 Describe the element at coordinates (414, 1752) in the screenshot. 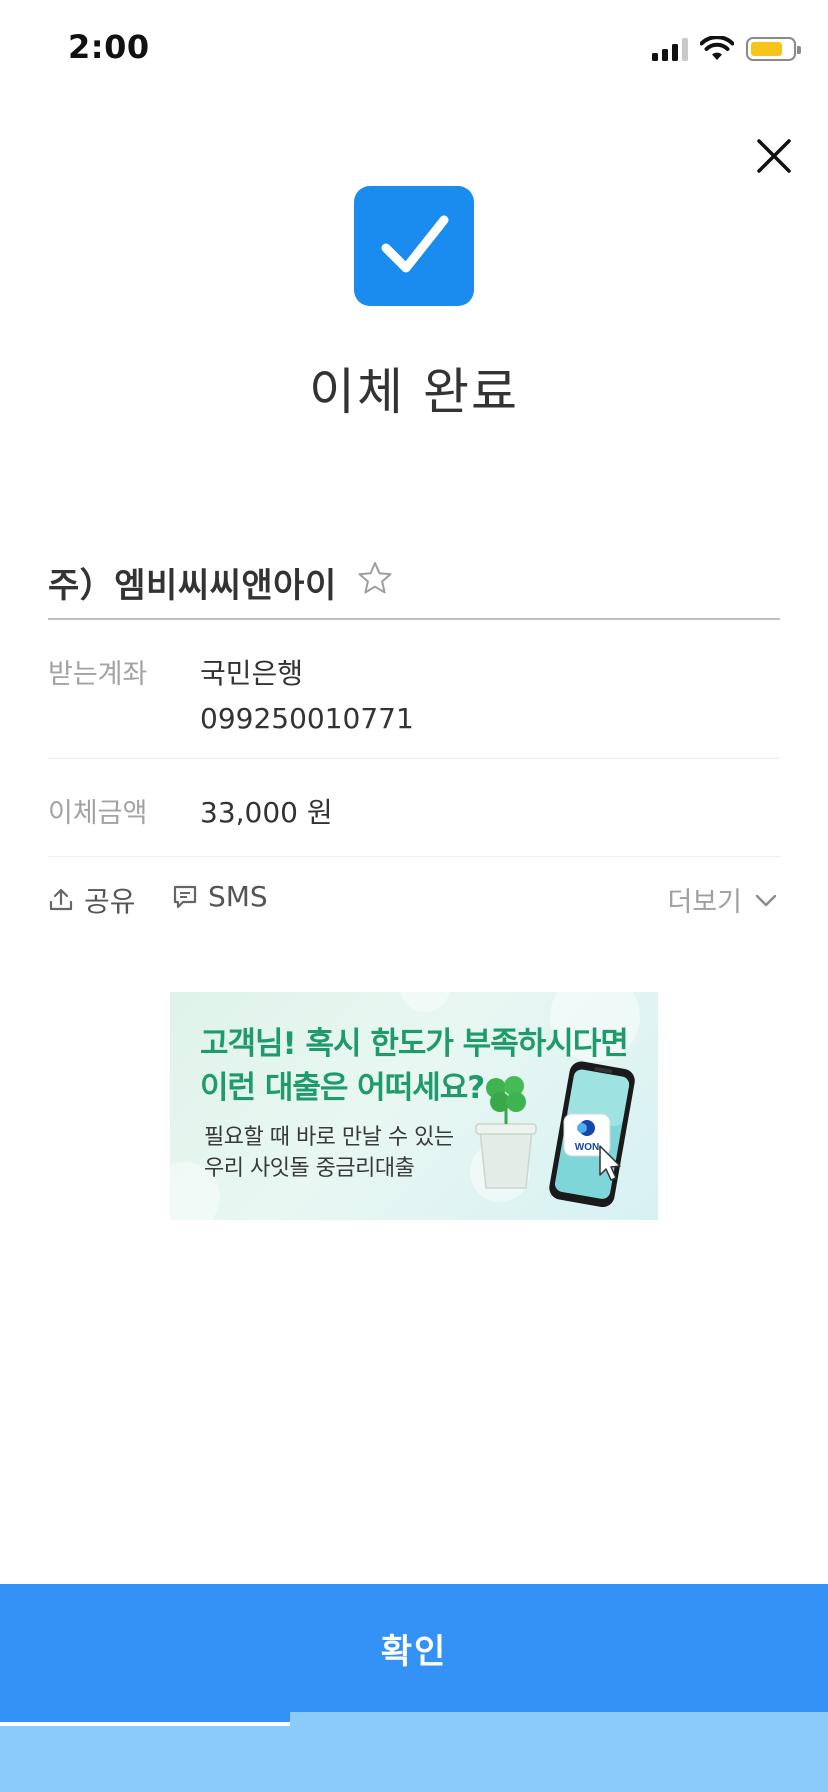

I see `progress-bar` at that location.